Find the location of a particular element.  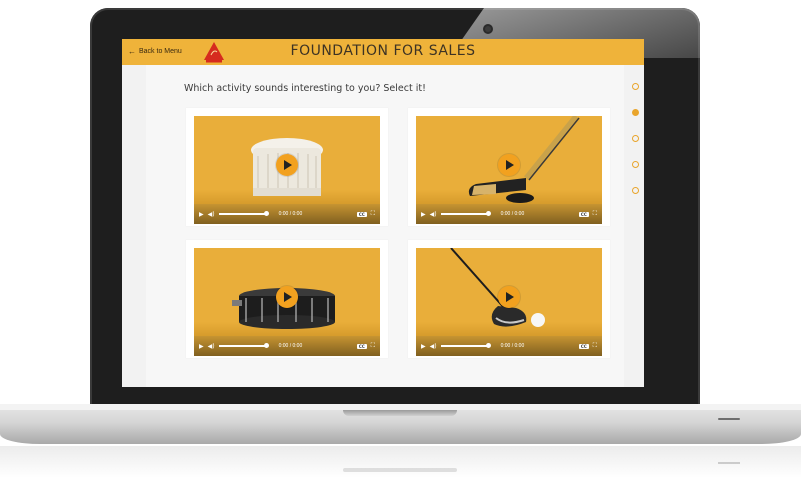

activity-card-drums: ▶ ◀) 0:00 / 0:00 CC ⛶ is located at coordinates (287, 299).